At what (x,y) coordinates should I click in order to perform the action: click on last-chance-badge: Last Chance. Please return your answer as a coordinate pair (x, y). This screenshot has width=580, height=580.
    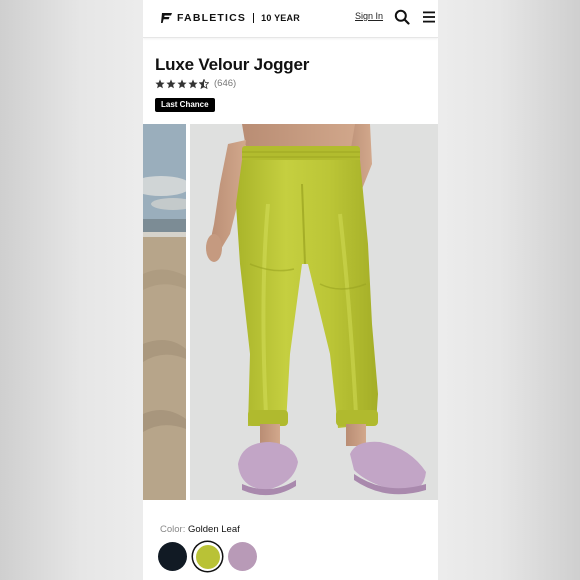
    Looking at the image, I should click on (185, 105).